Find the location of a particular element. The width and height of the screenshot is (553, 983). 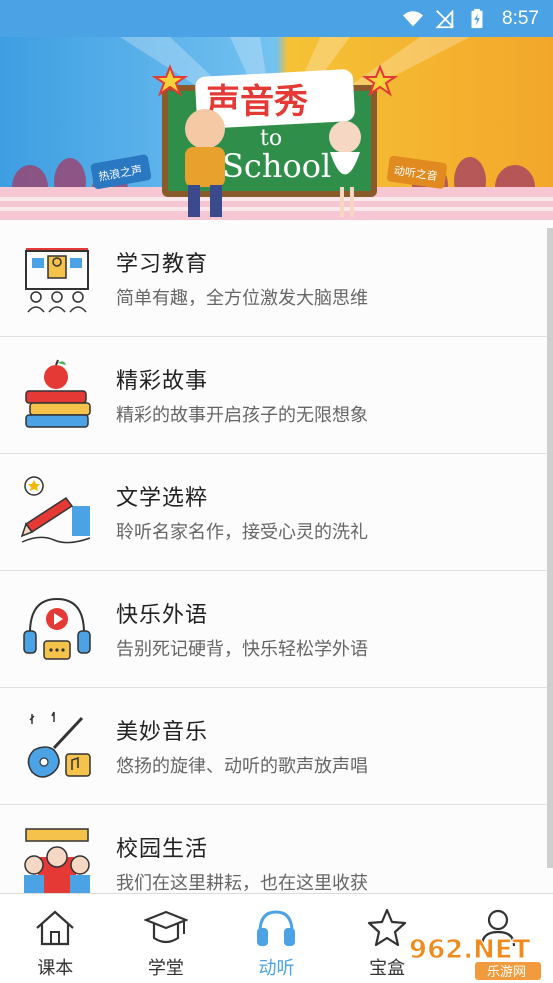

wifi-icon is located at coordinates (413, 18).